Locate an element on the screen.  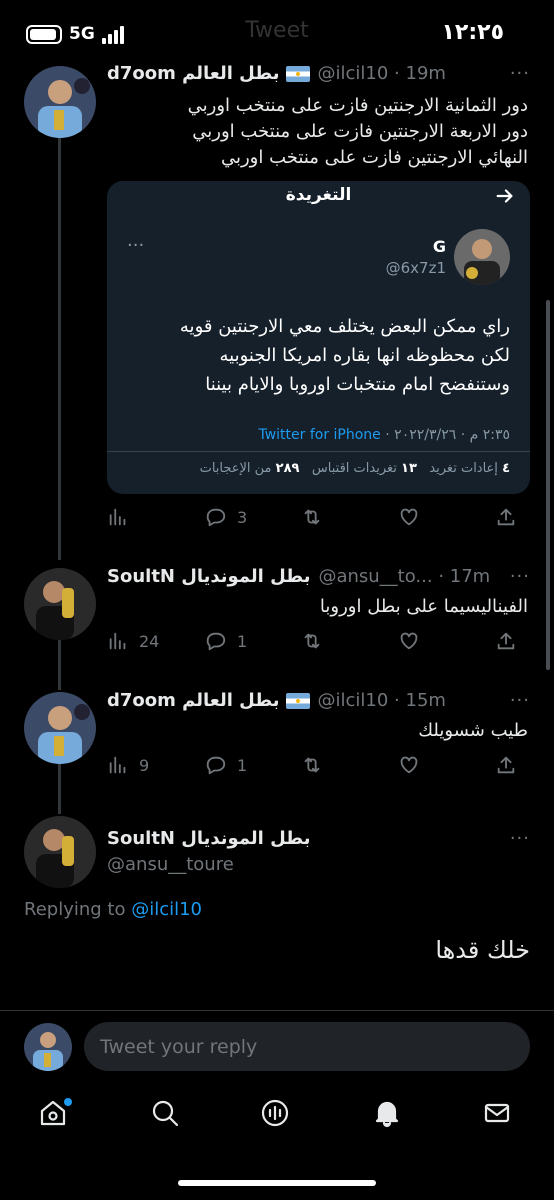
focused-tweet-text: خلك قدها is located at coordinates (482, 950).